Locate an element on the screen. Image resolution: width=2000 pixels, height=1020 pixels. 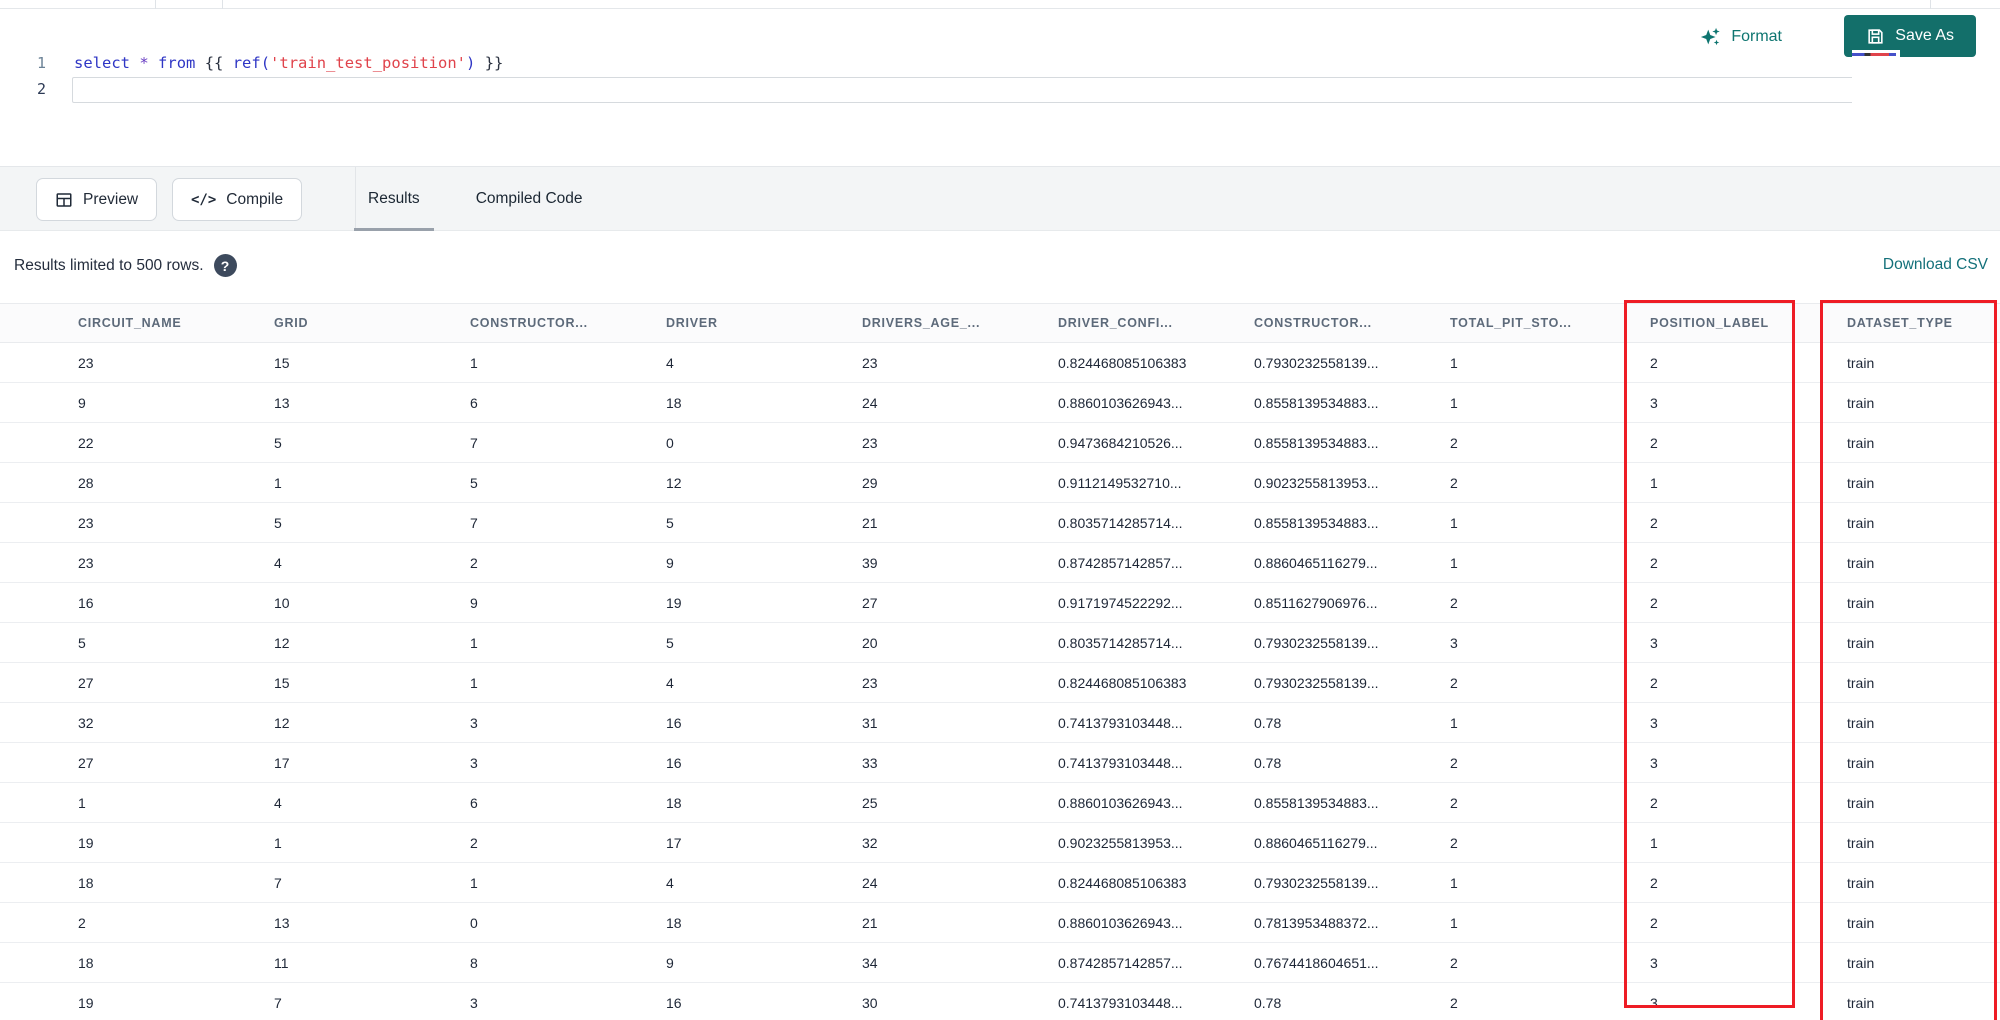
table-cell: 9 is located at coordinates (474, 602).